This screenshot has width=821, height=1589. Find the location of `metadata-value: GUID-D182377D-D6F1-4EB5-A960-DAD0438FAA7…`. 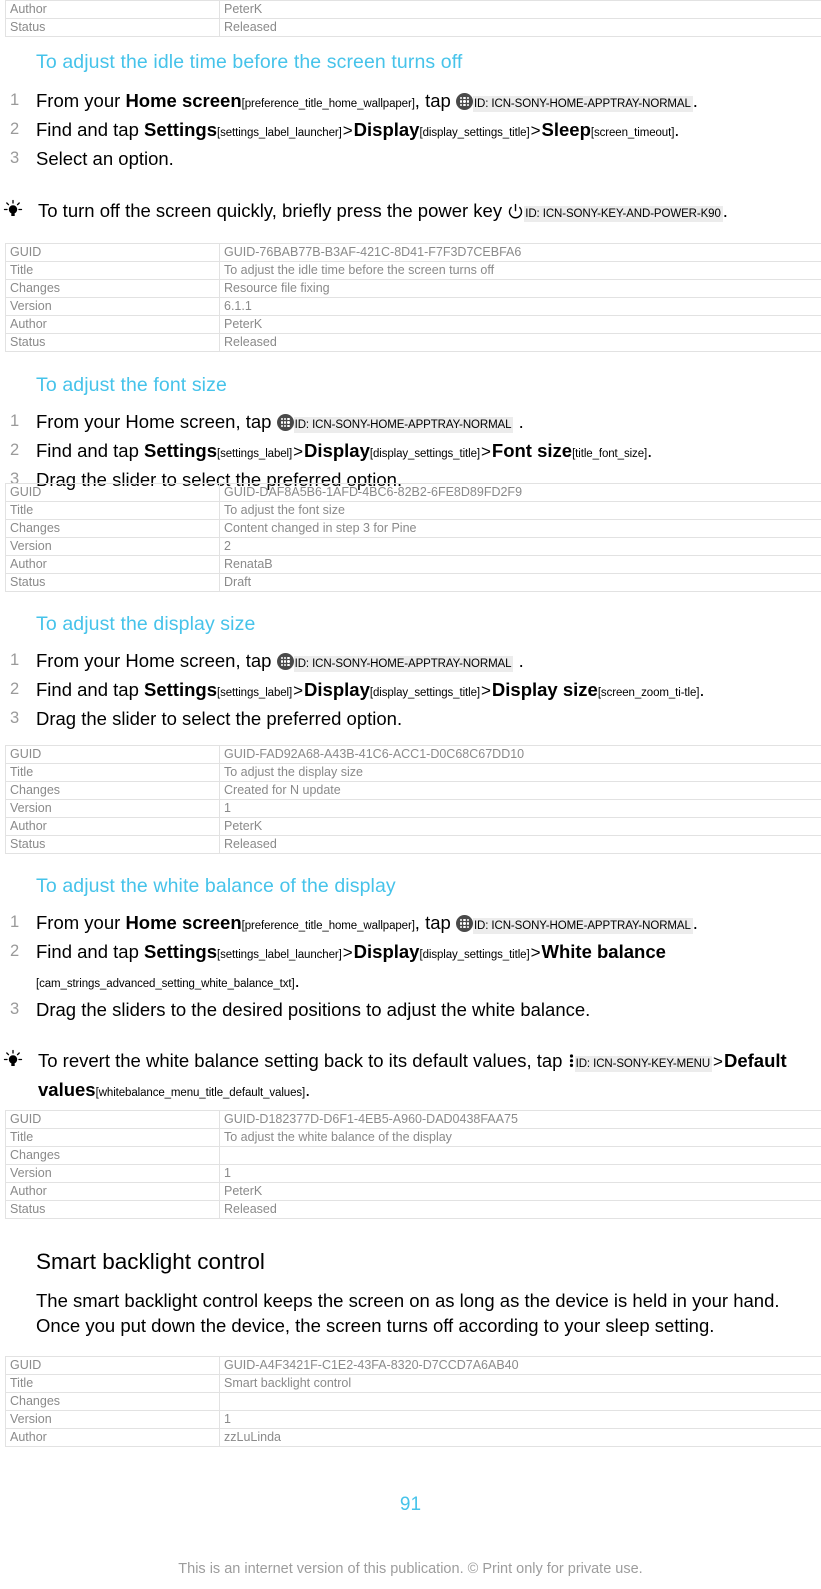

metadata-value: GUID-D182377D-D6F1-4EB5-A960-DAD0438FAA7… is located at coordinates (520, 1119).